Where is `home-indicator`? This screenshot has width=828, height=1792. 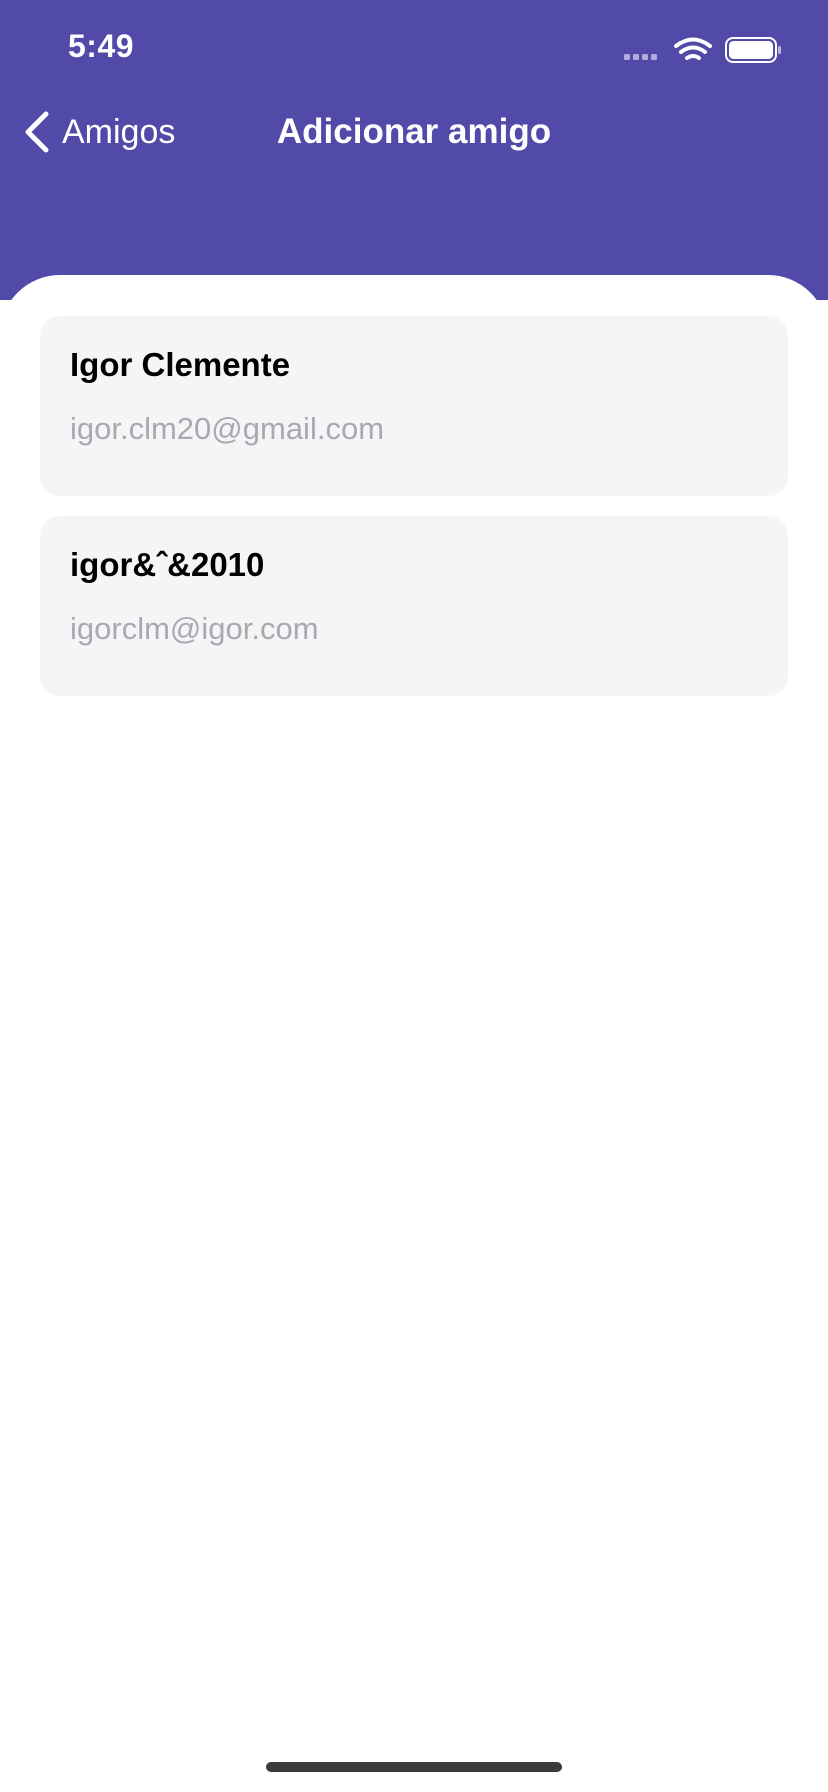
home-indicator is located at coordinates (414, 1767).